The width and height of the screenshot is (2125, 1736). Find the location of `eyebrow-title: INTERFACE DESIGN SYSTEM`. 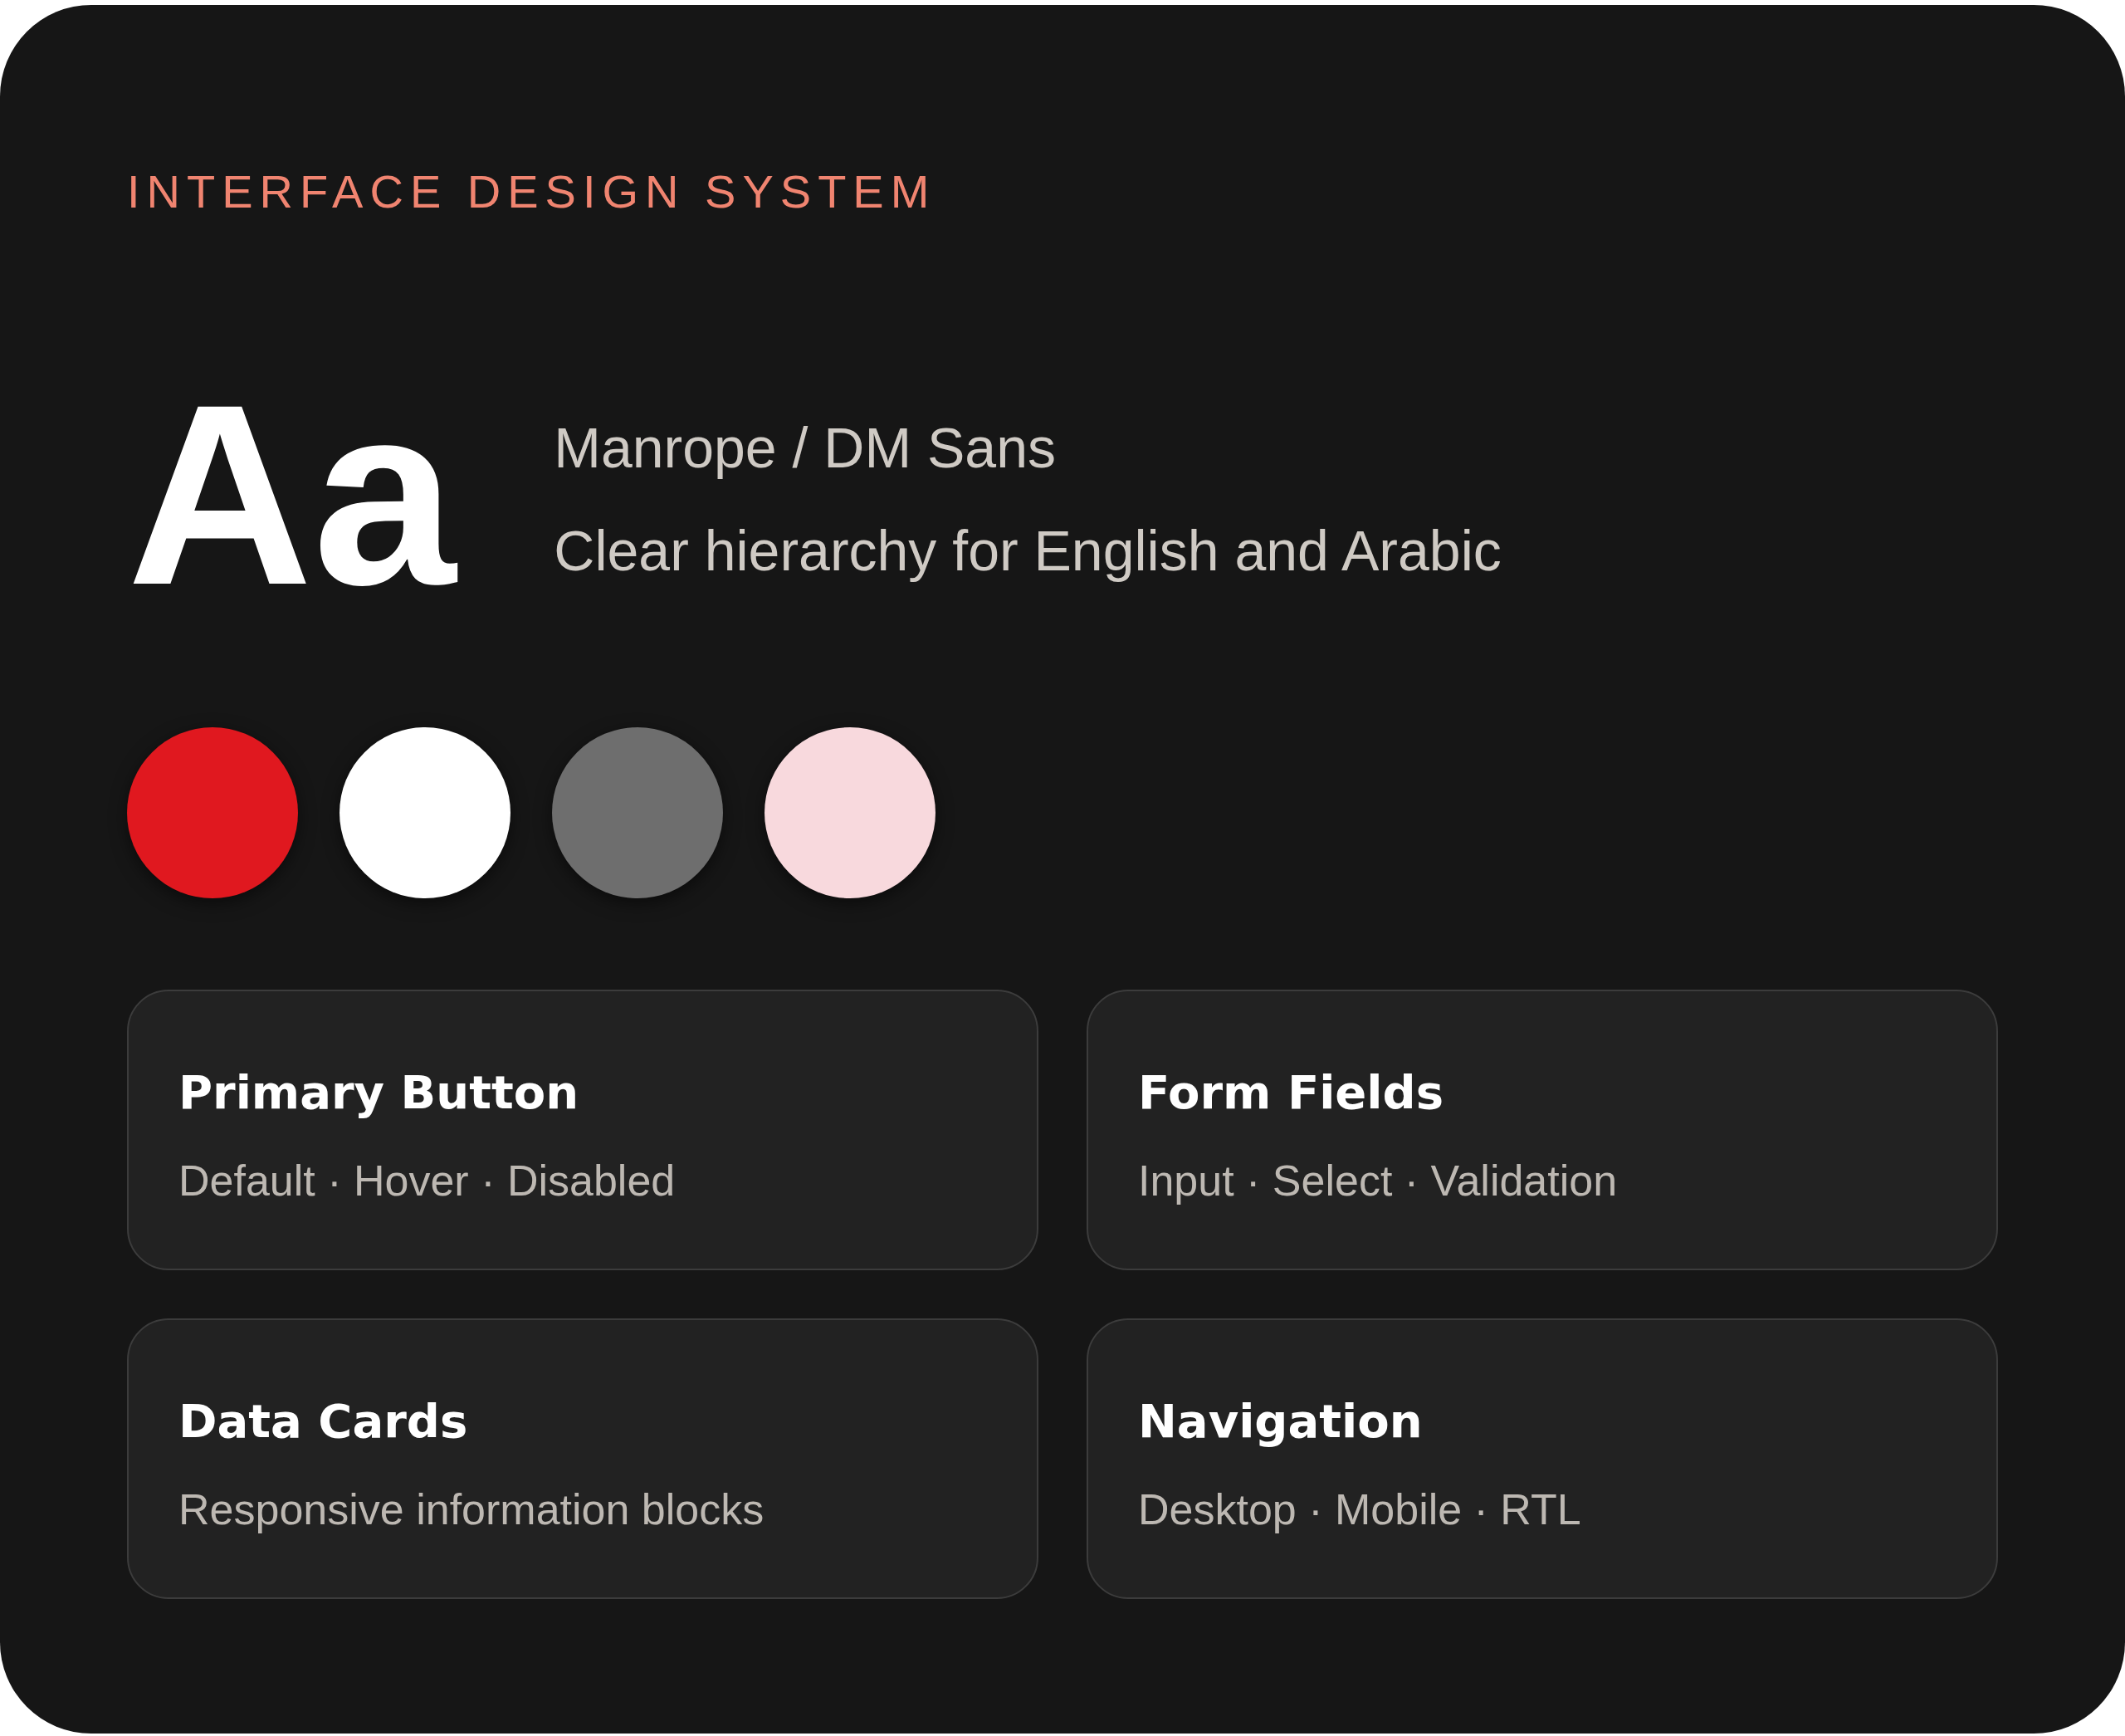

eyebrow-title: INTERFACE DESIGN SYSTEM is located at coordinates (532, 191).